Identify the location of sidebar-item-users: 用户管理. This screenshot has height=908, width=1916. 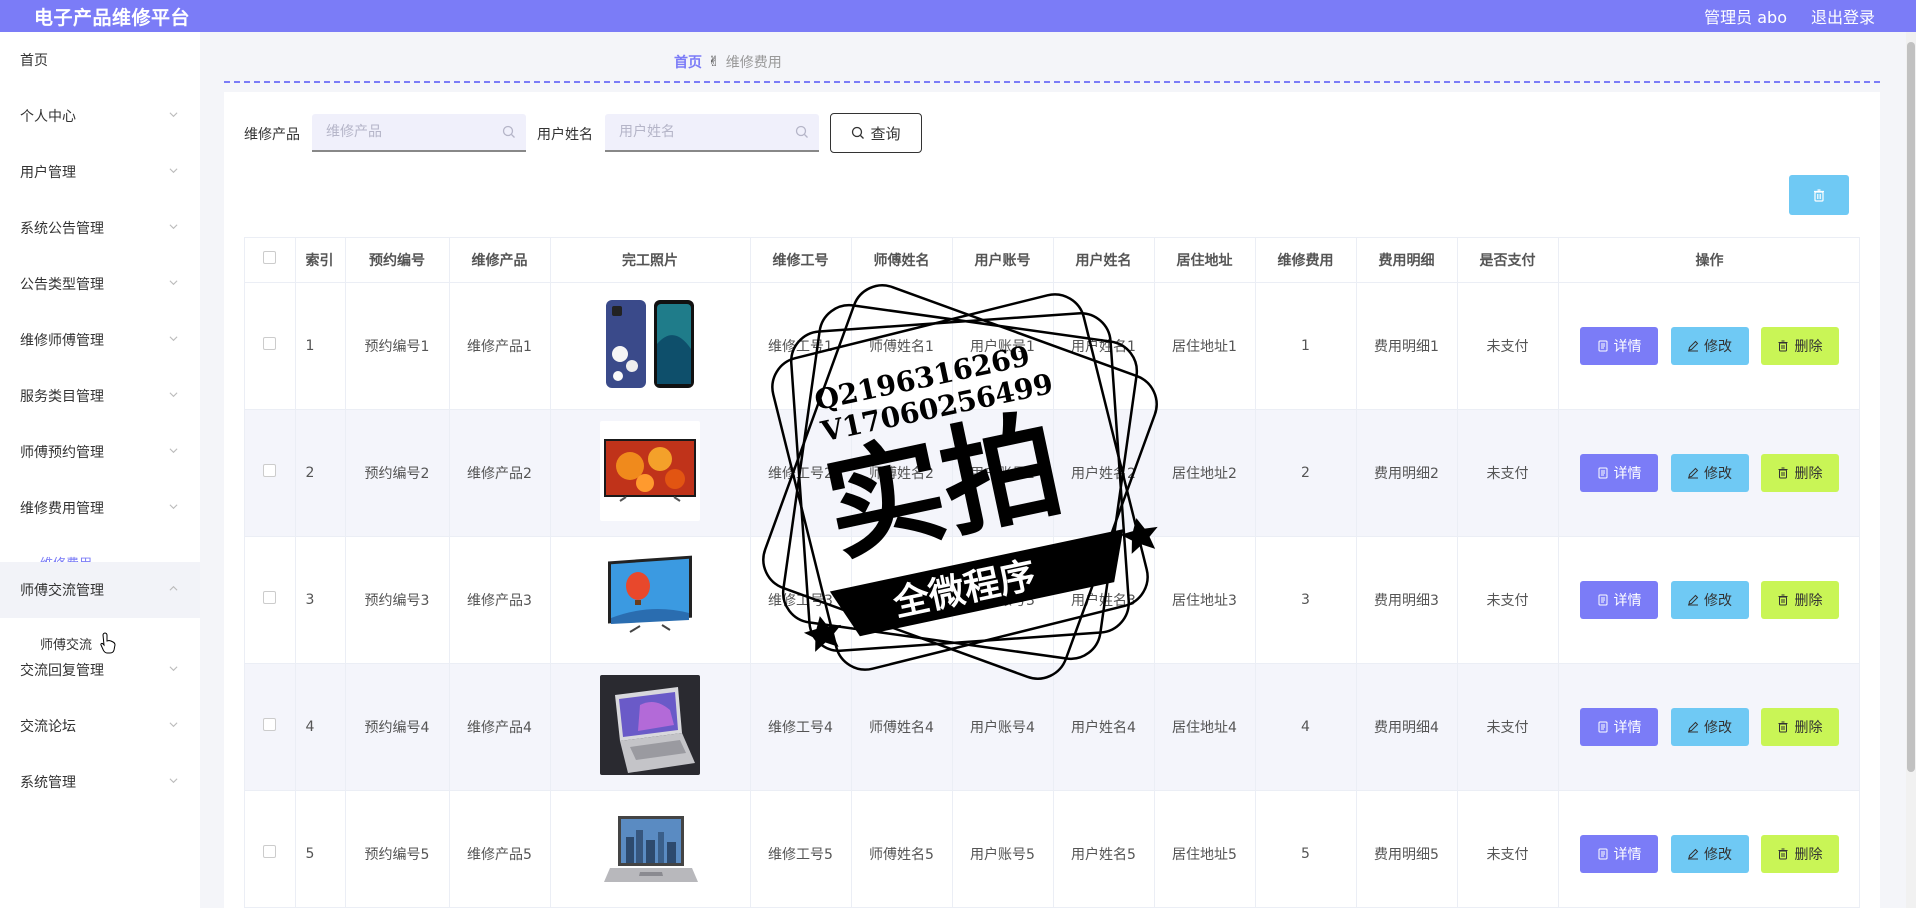
(100, 172).